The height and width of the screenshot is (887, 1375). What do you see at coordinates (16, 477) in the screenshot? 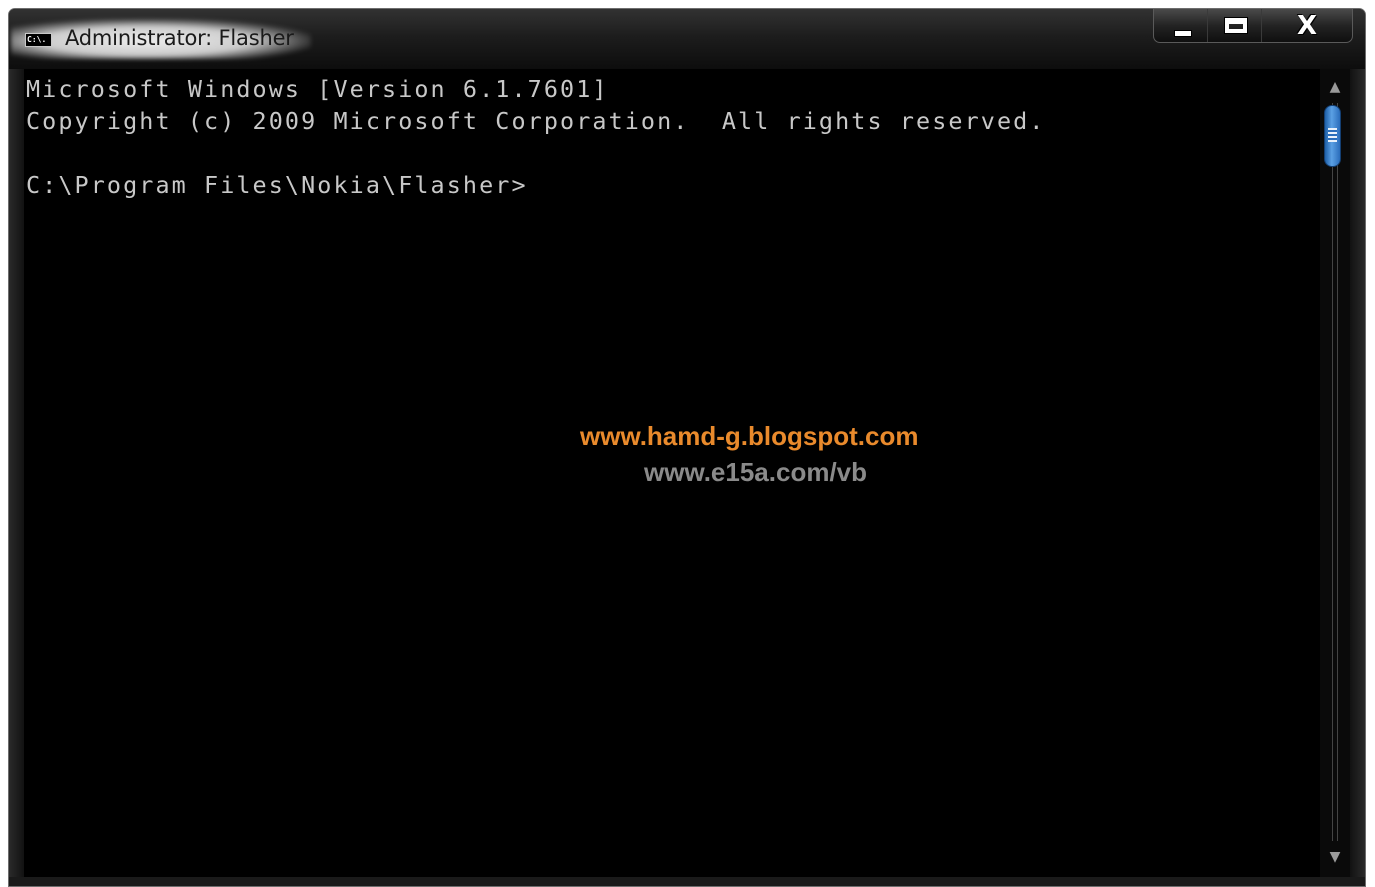
I see `window-left-border` at bounding box center [16, 477].